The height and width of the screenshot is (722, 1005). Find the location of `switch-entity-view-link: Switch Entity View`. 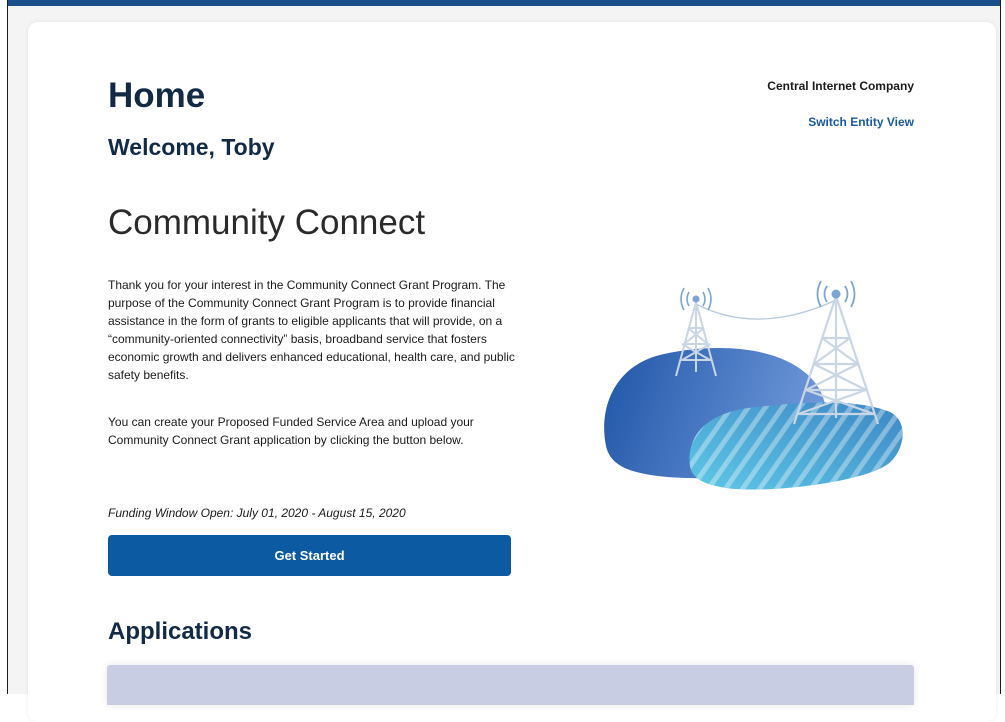

switch-entity-view-link: Switch Entity View is located at coordinates (861, 122).